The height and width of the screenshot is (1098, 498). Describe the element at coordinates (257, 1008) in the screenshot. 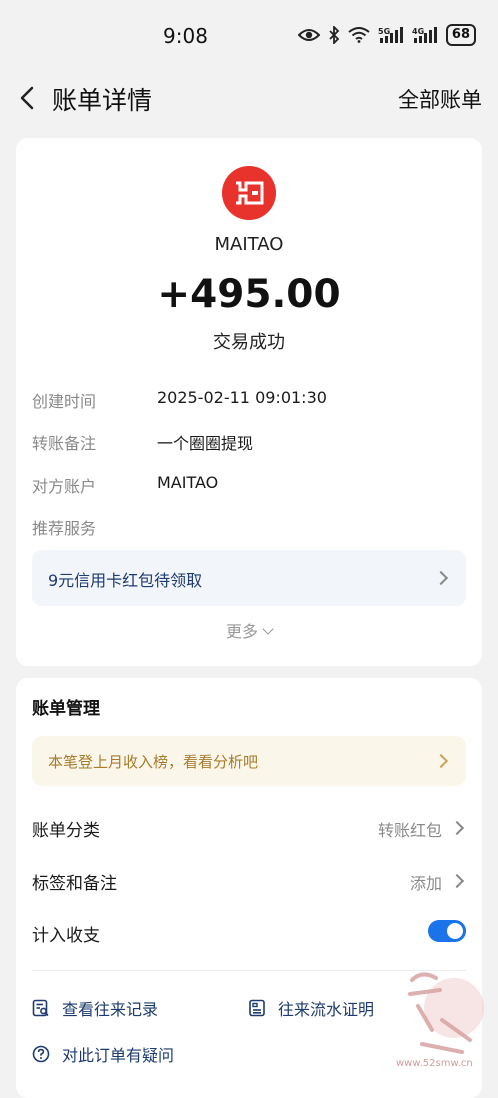

I see `document-icon` at that location.